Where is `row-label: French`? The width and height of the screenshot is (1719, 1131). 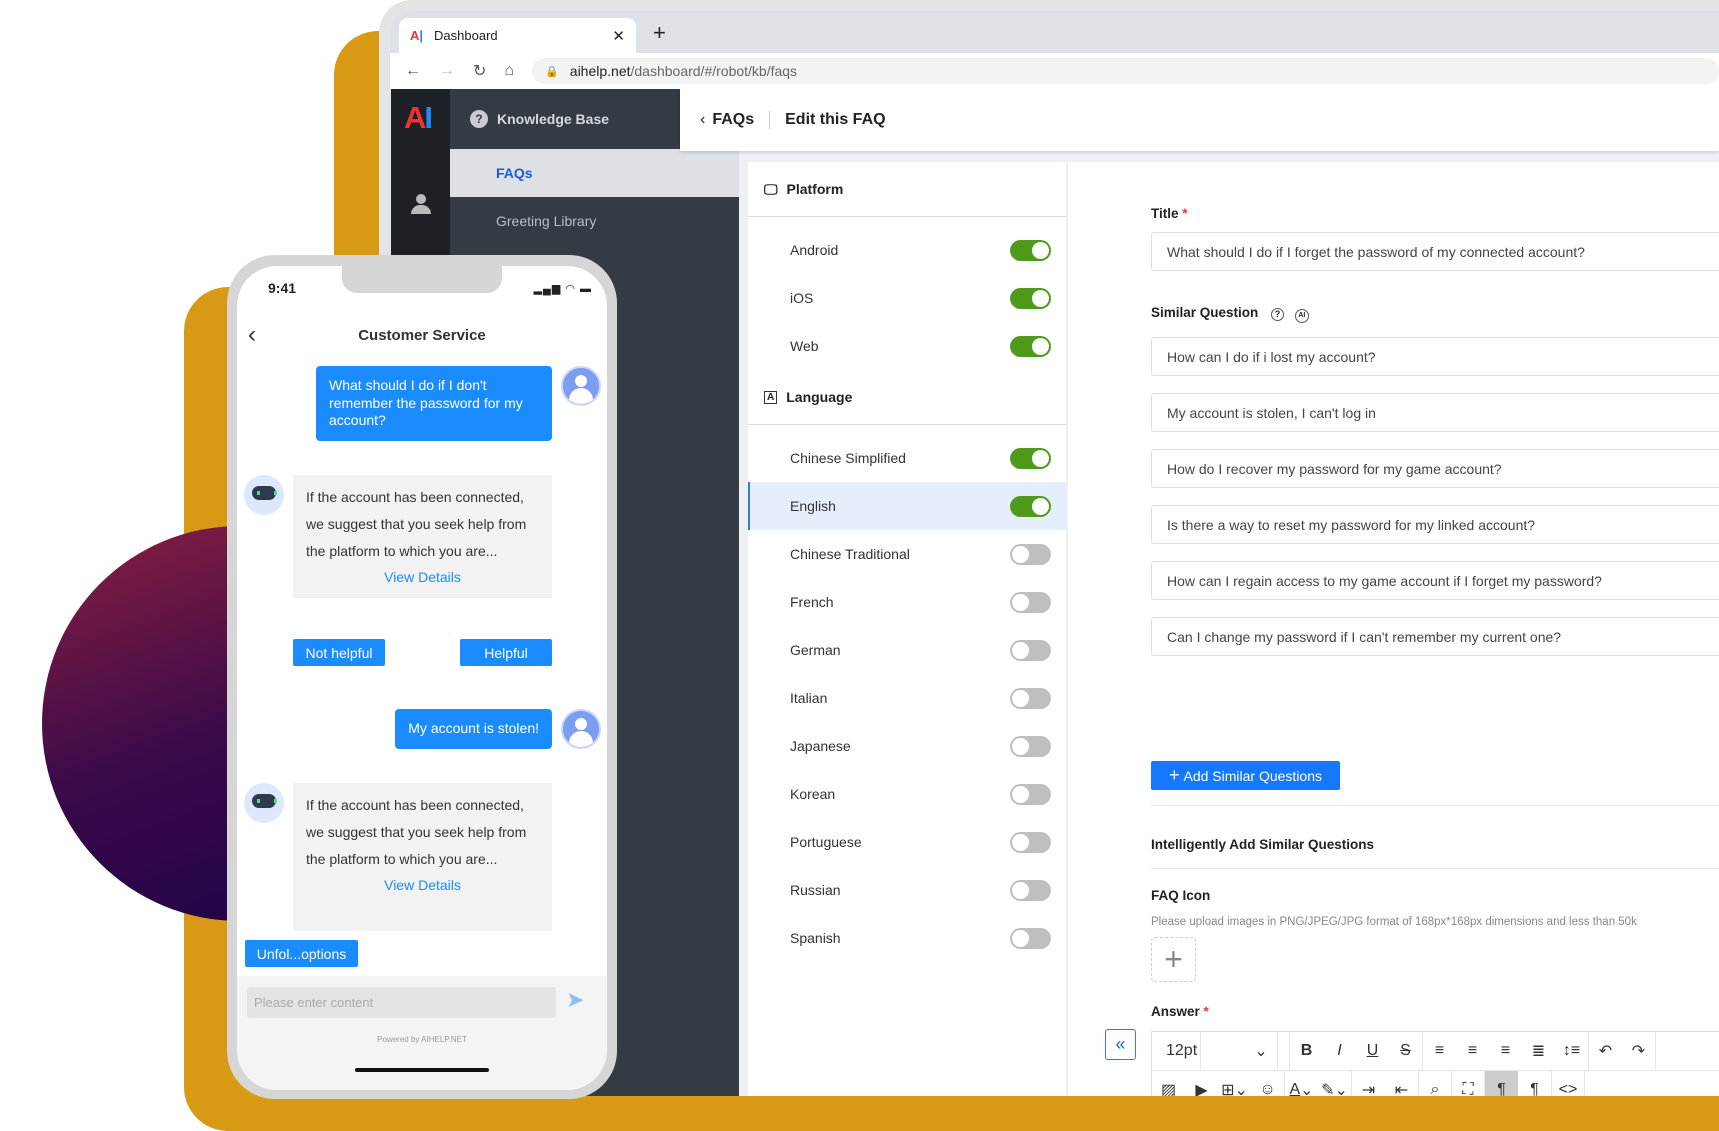 row-label: French is located at coordinates (812, 602).